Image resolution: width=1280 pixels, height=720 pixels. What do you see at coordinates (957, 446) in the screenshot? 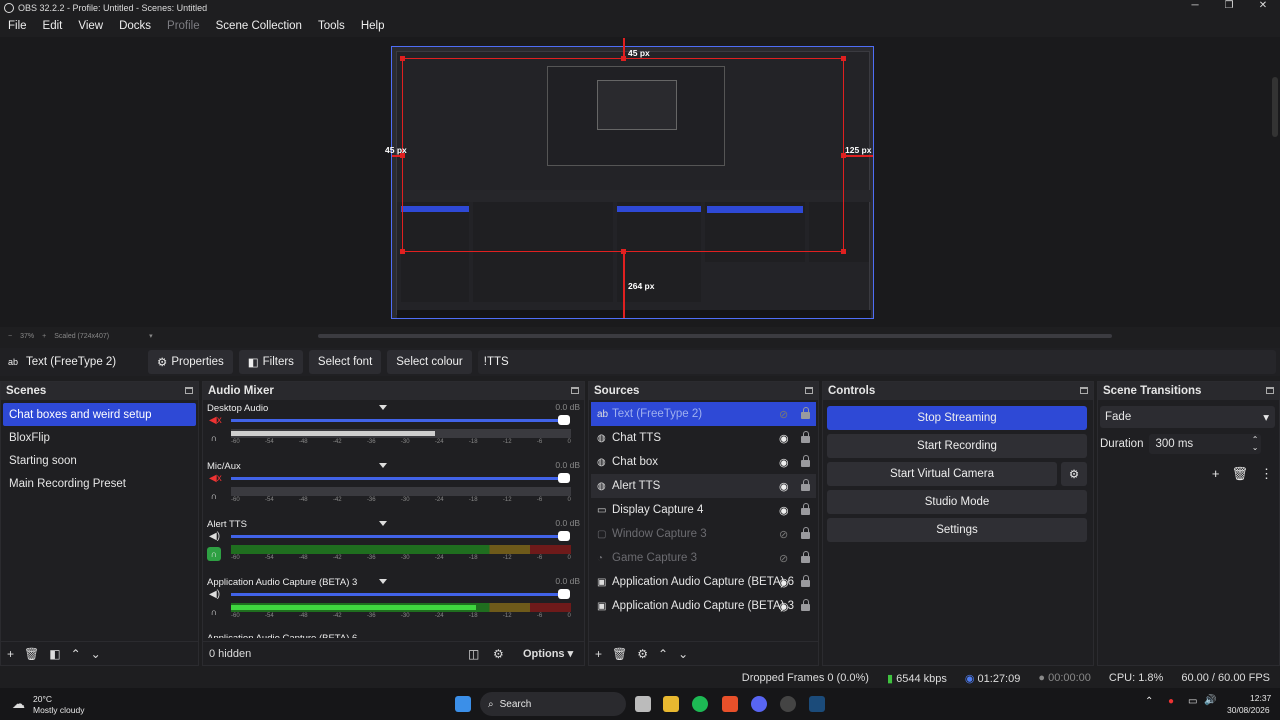
I see `start-recording-button: Start Recording` at bounding box center [957, 446].